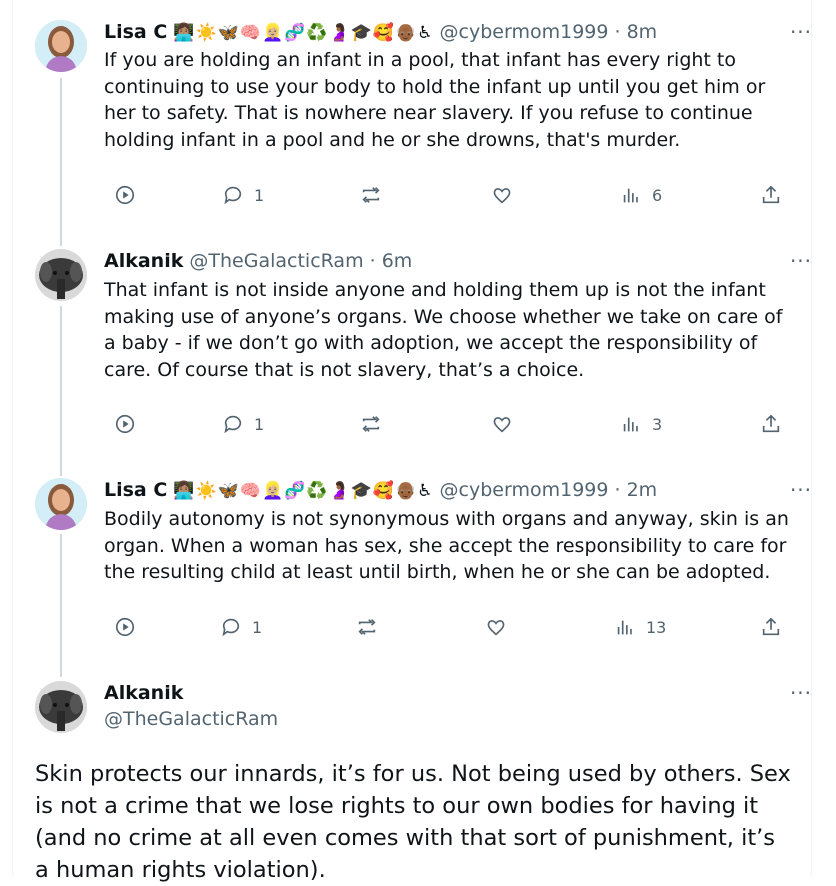 The width and height of the screenshot is (836, 886). Describe the element at coordinates (640, 627) in the screenshot. I see `views-button: 13` at that location.